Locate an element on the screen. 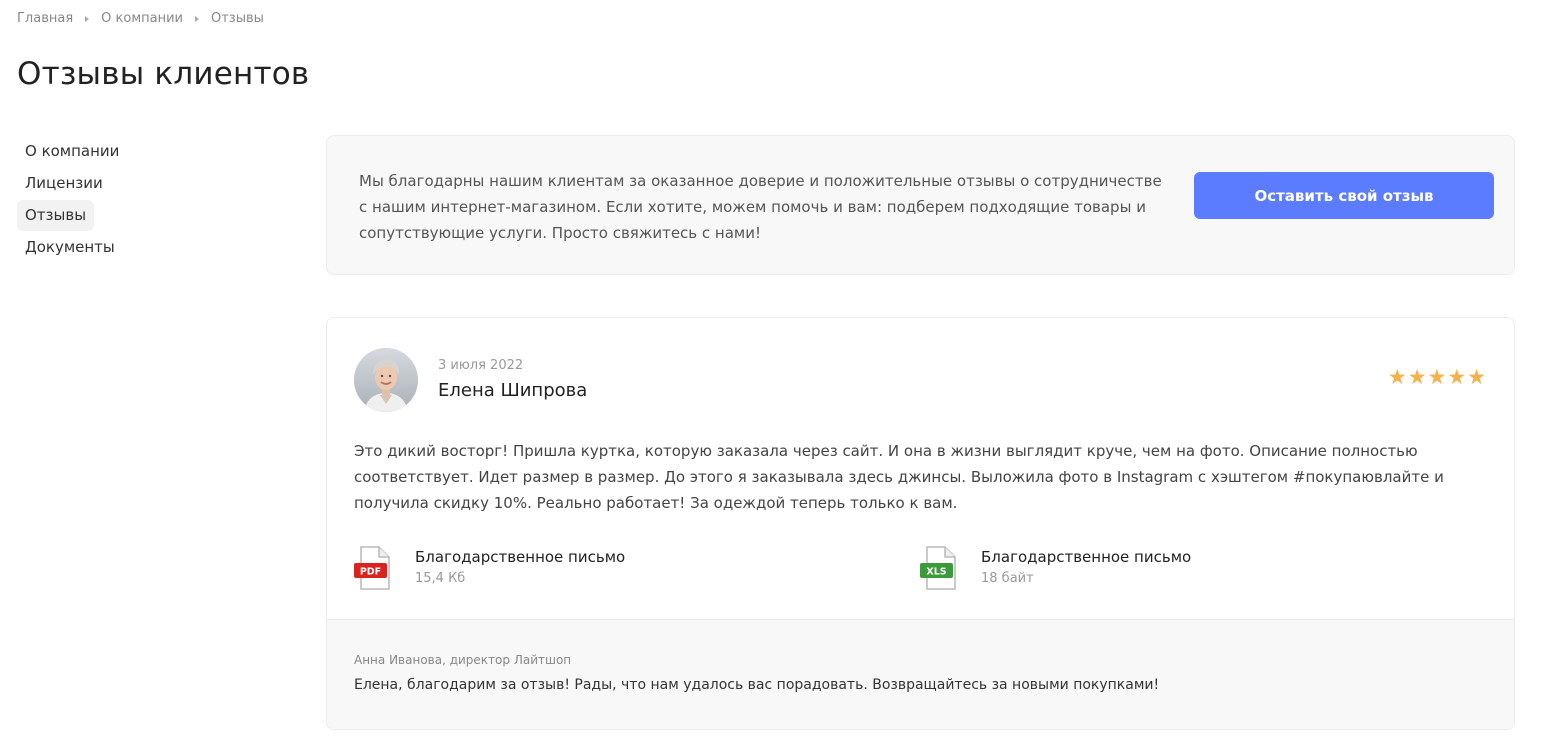 The width and height of the screenshot is (1541, 745). document-size: 18 байт is located at coordinates (1007, 578).